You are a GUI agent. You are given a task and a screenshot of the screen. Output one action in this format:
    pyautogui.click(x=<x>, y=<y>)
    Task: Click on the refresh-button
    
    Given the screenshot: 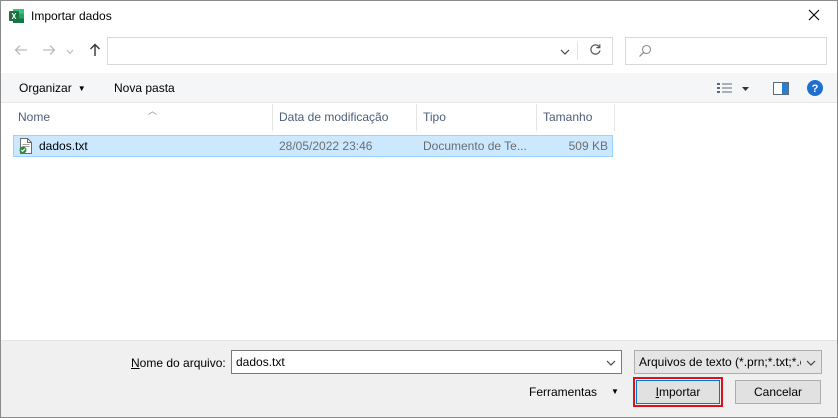 What is the action you would take?
    pyautogui.click(x=595, y=51)
    